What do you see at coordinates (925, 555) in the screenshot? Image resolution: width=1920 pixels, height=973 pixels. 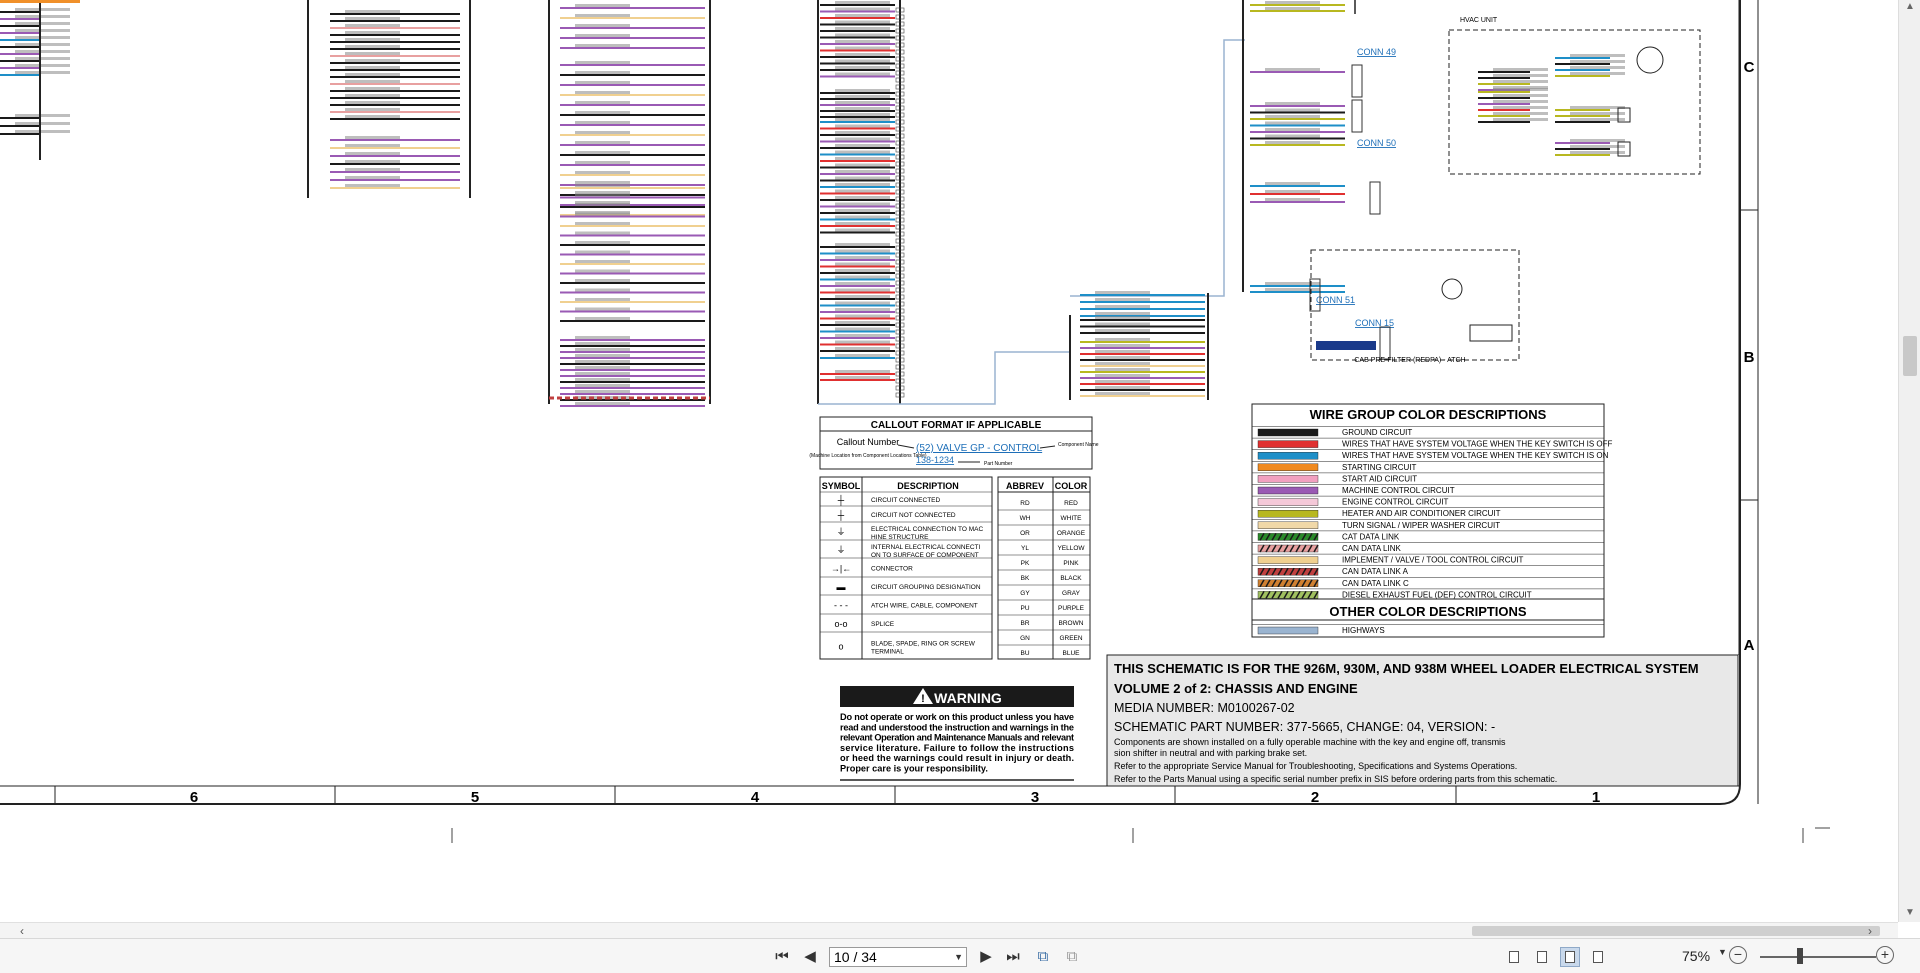 I see `symbol-description-cont: ON TO SURFACE OF COMPONENT` at bounding box center [925, 555].